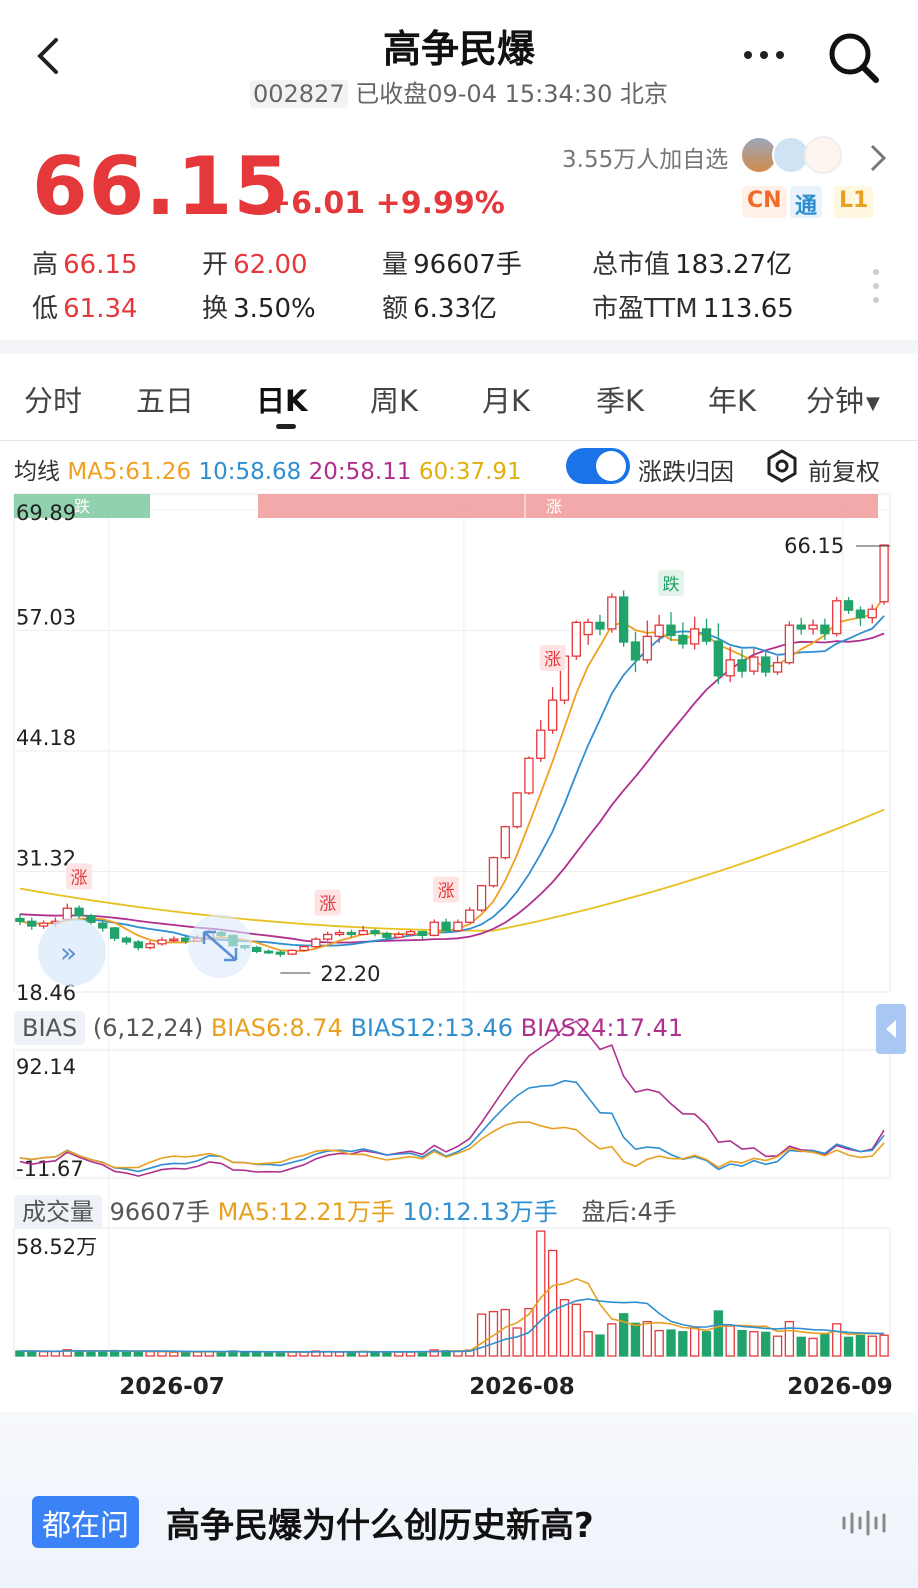 The image size is (918, 1588). I want to click on stat-high: 高 66.15, so click(85, 262).